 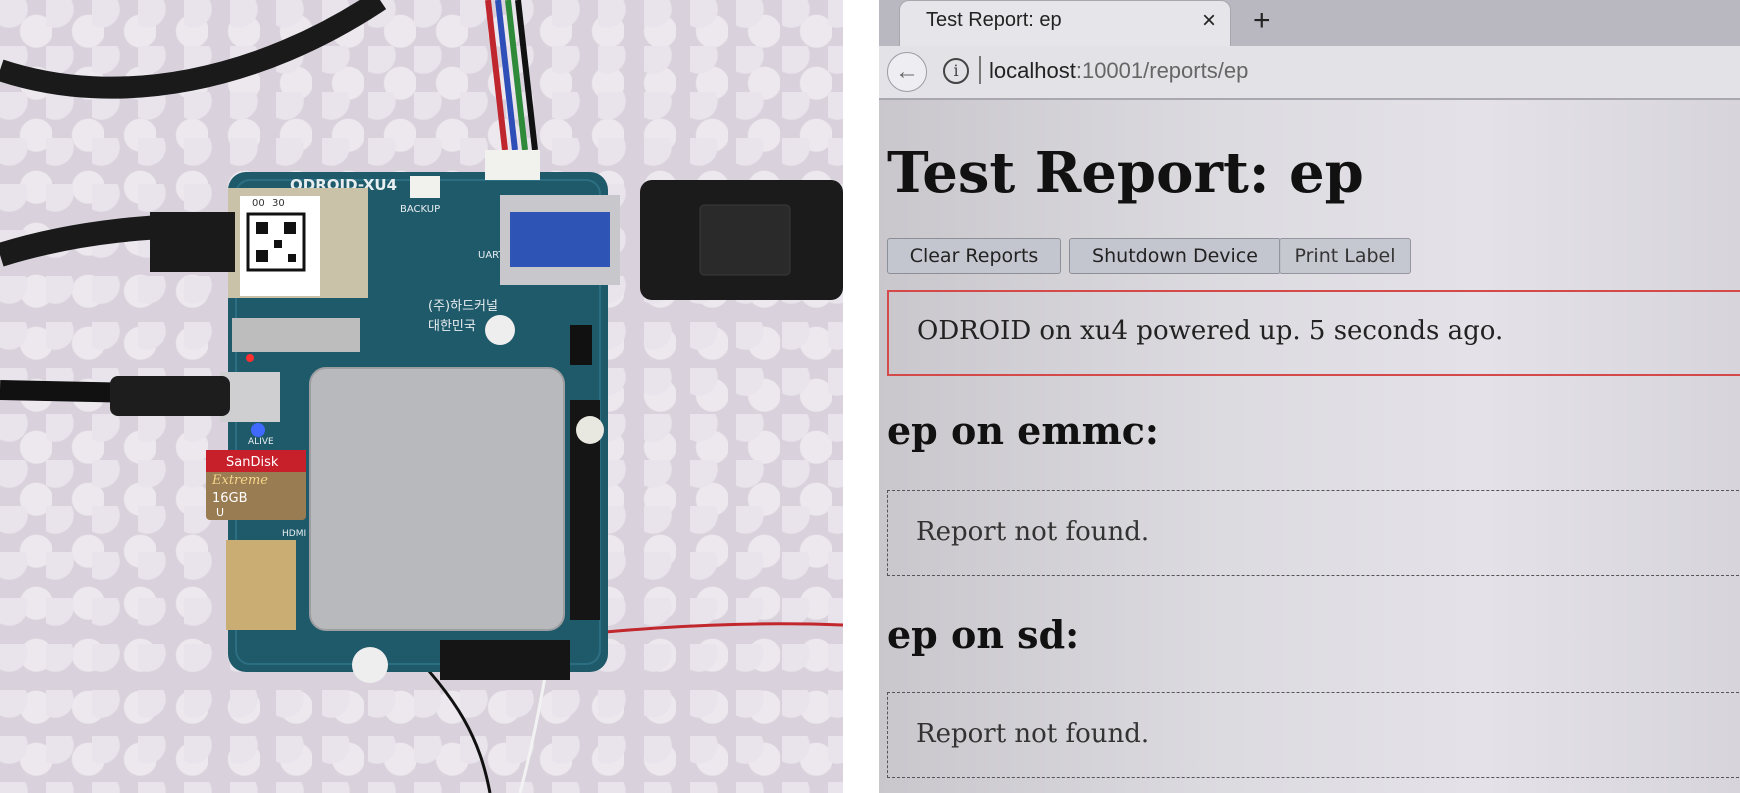 What do you see at coordinates (1309, 73) in the screenshot?
I see `navigation-bar: ← i localhost:10001/reports/ep` at bounding box center [1309, 73].